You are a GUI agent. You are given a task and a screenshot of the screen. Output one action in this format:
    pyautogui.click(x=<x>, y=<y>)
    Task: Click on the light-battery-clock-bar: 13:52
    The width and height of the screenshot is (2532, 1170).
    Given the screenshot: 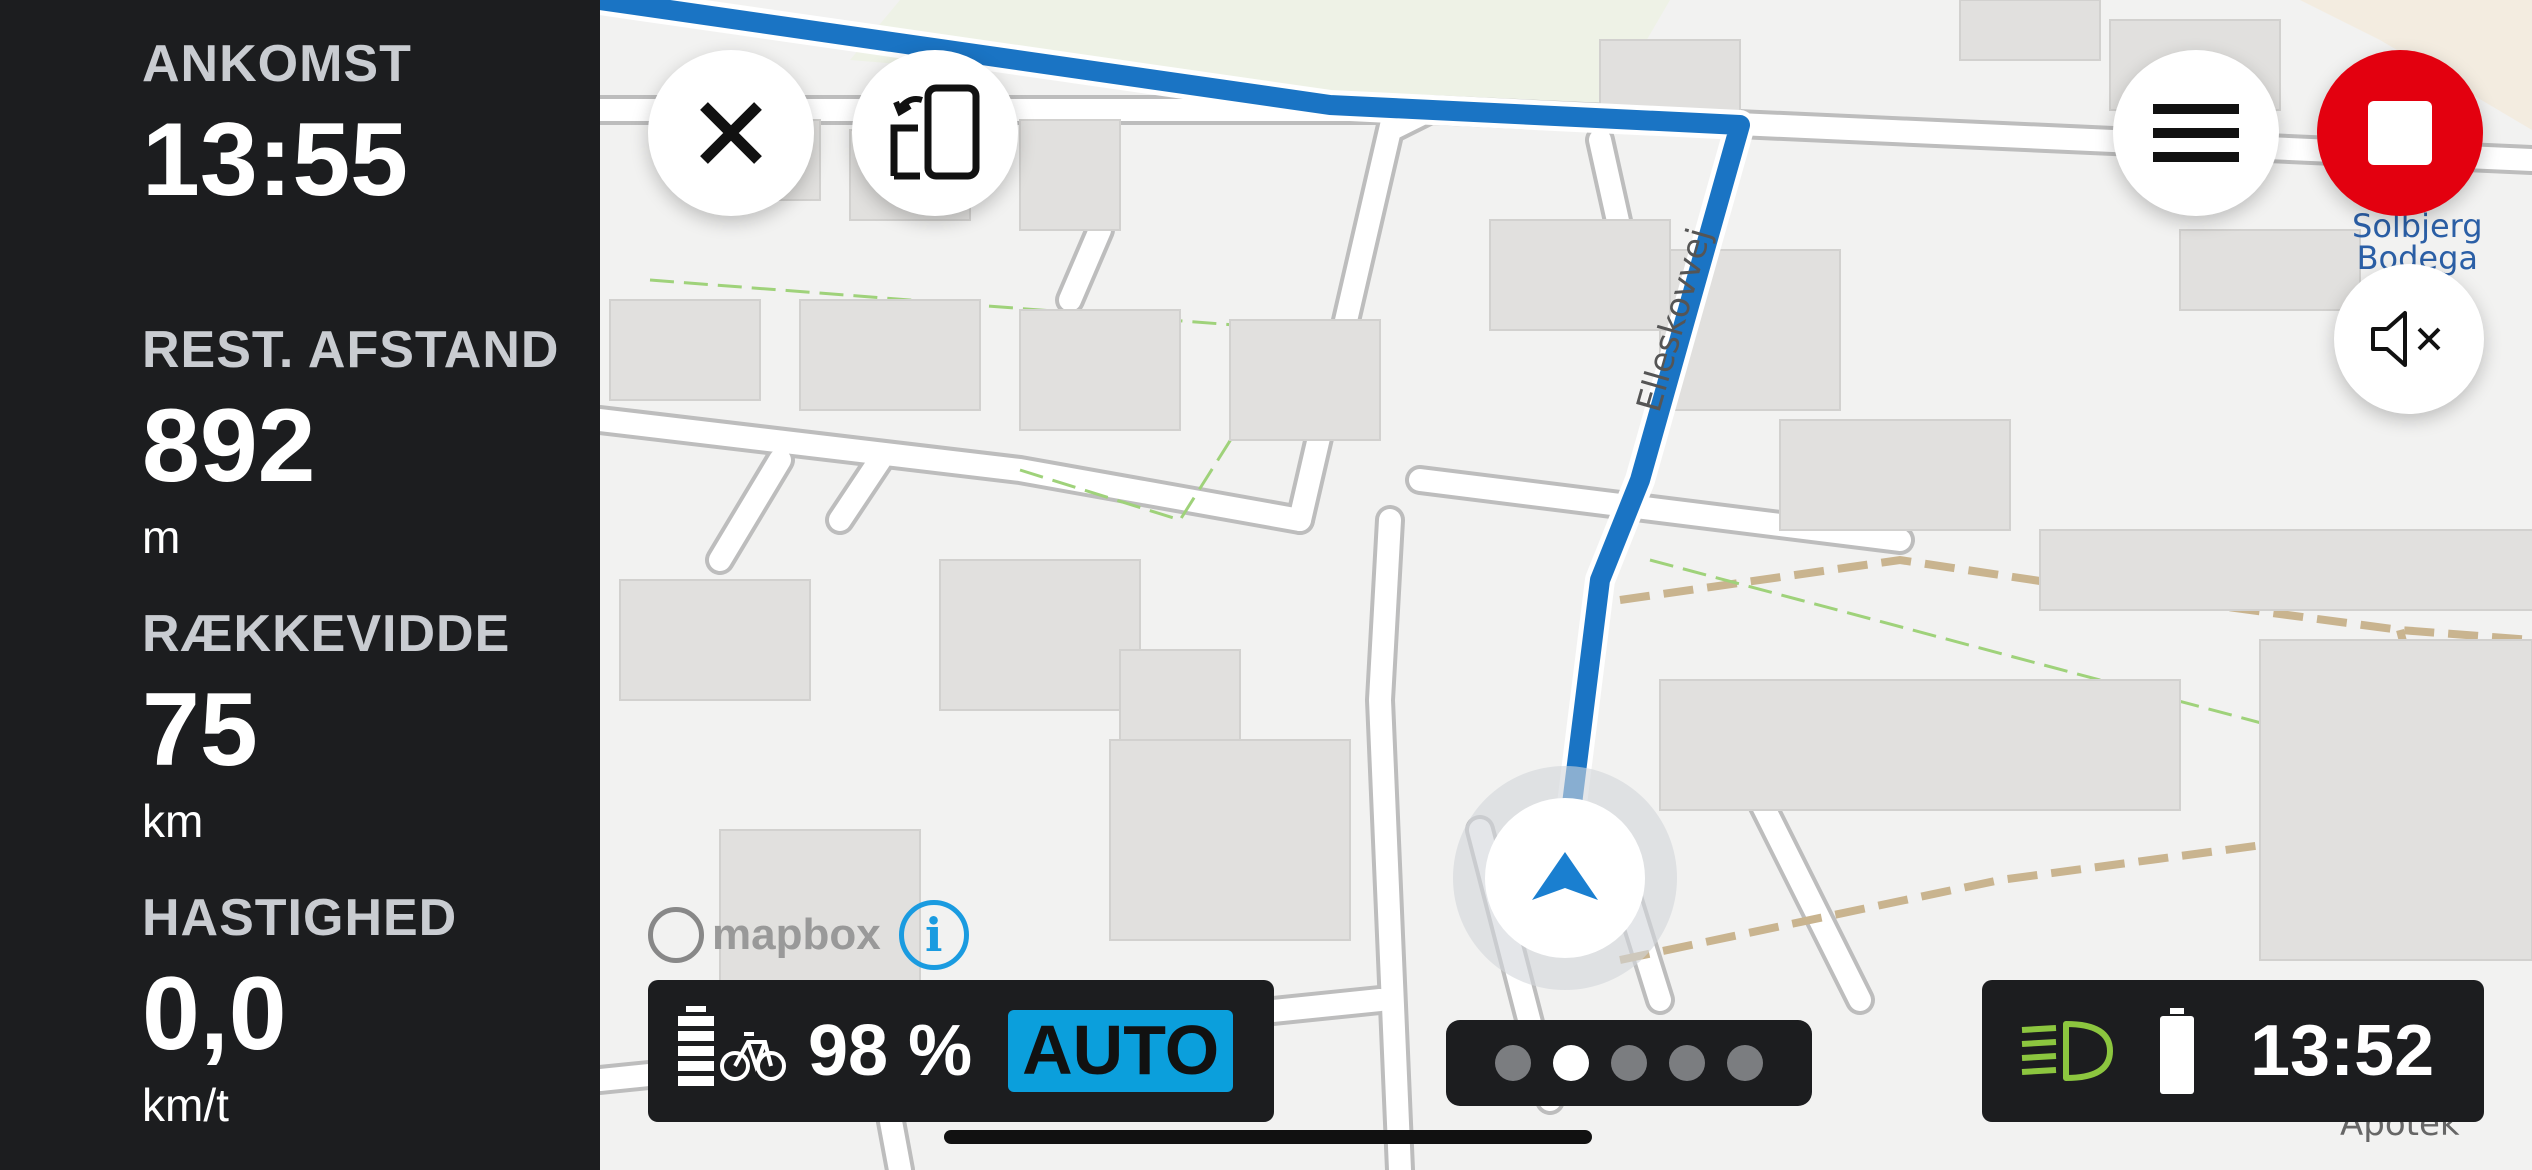 What is the action you would take?
    pyautogui.click(x=2233, y=1051)
    